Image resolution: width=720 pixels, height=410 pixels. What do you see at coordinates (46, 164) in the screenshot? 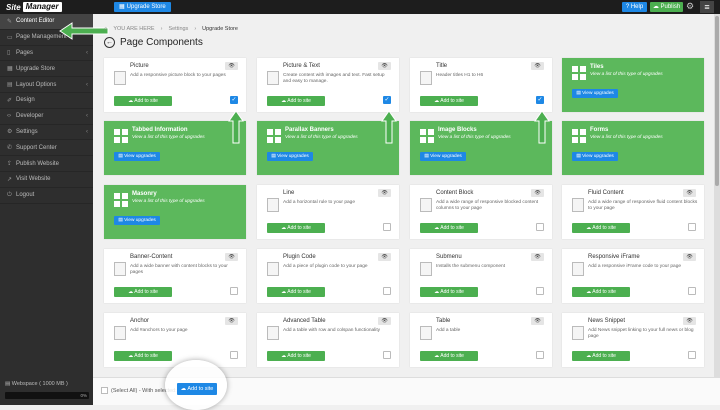
I see `sidebar-item: ⇪ Publish Website` at bounding box center [46, 164].